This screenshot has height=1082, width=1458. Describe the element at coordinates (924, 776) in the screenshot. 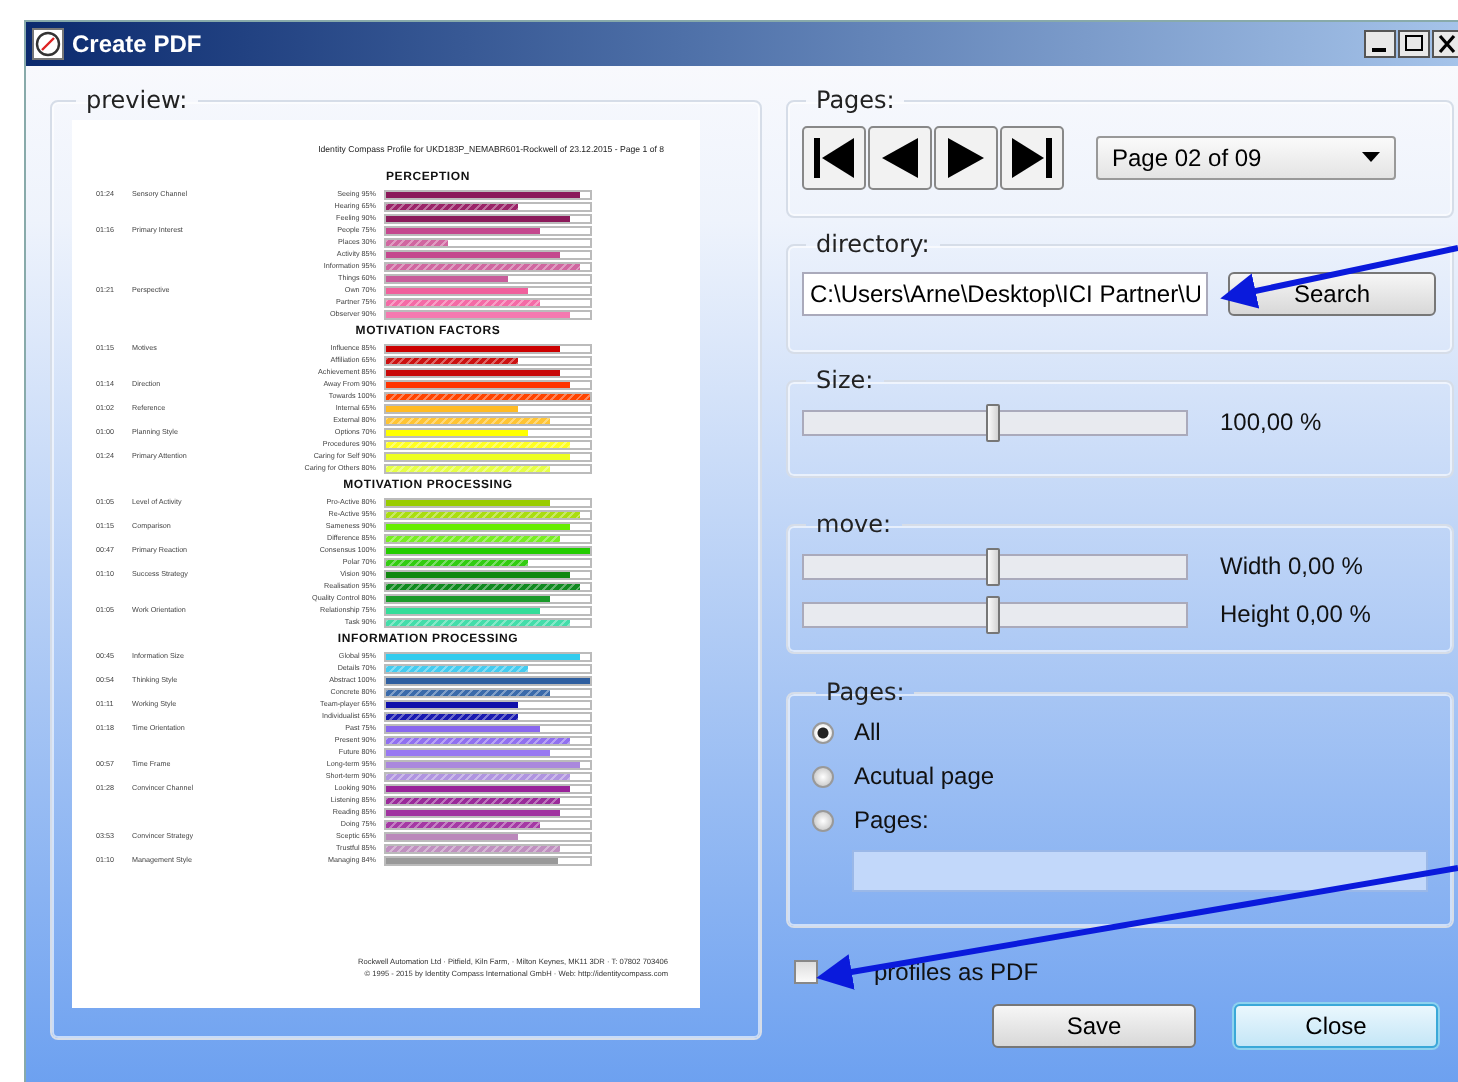

I see `option-label: Acutual page` at that location.